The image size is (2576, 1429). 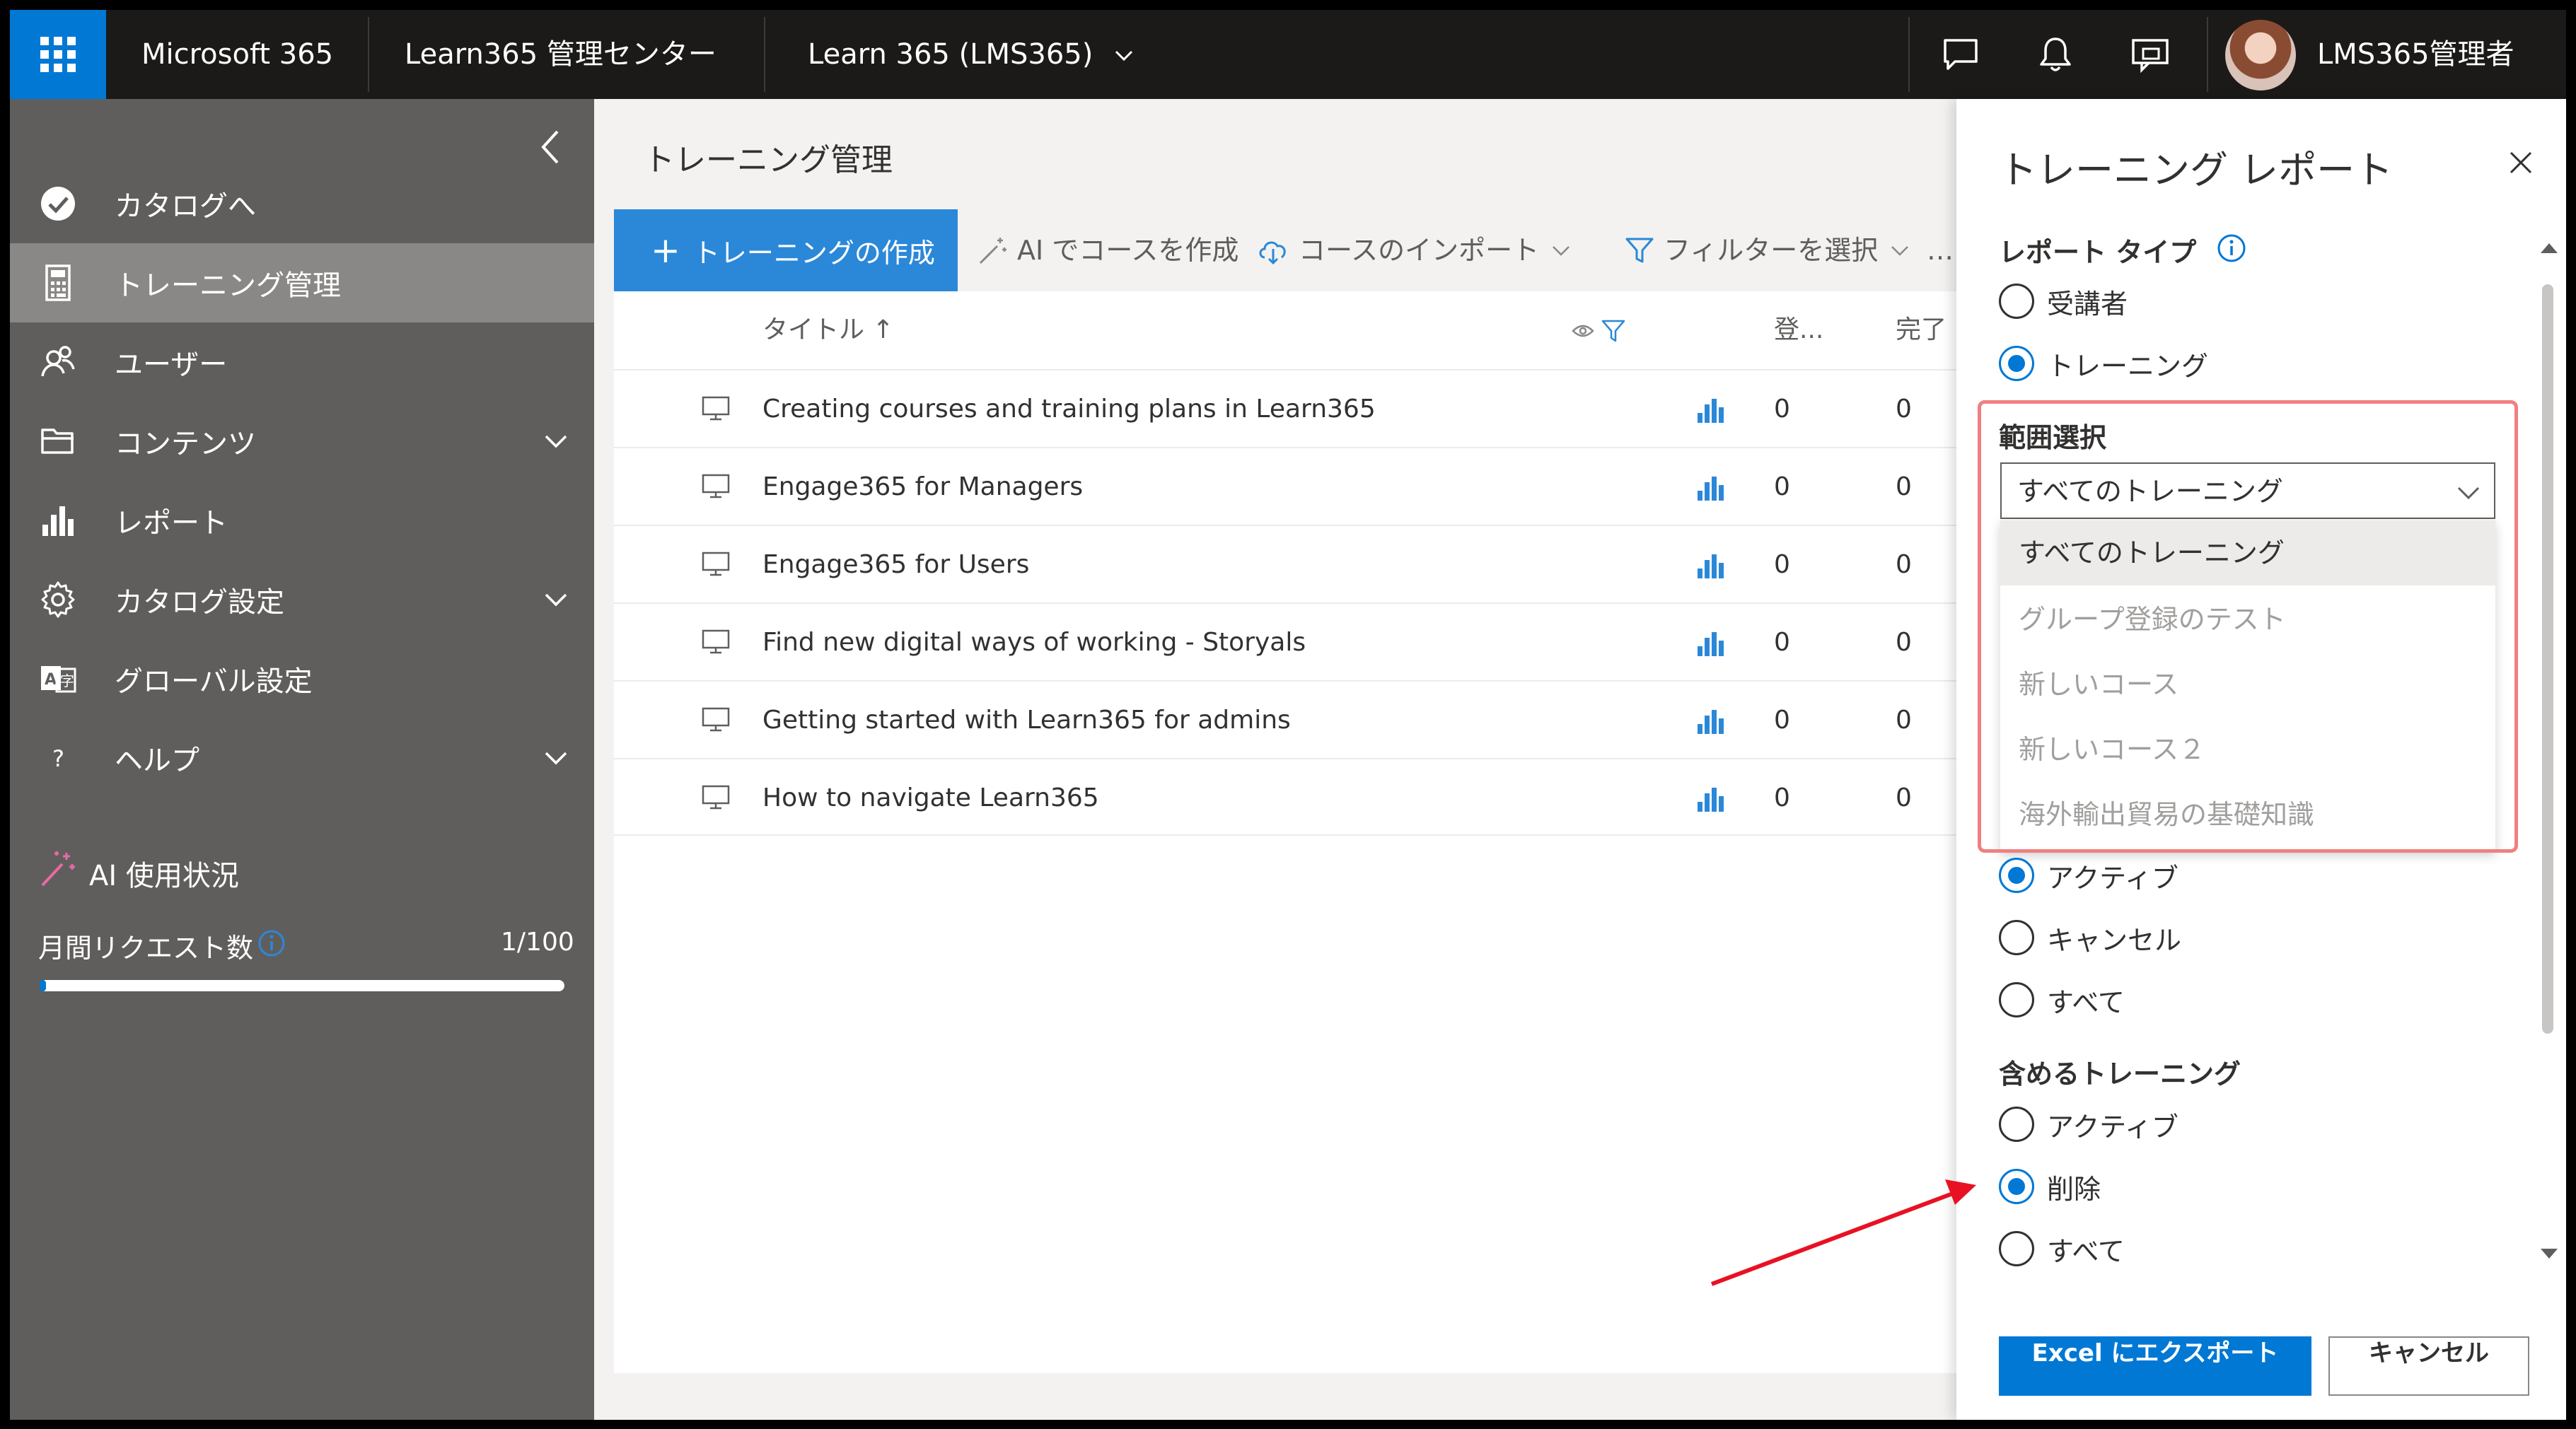 What do you see at coordinates (2521, 162) in the screenshot?
I see `close-icon` at bounding box center [2521, 162].